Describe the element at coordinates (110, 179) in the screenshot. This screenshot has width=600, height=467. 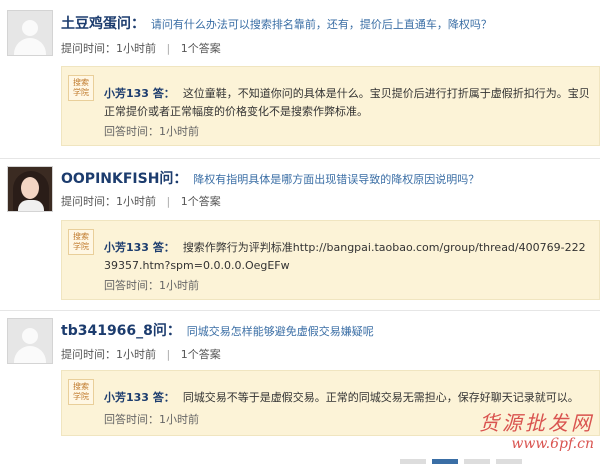
I see `asker-name: OOPINKFISH` at that location.